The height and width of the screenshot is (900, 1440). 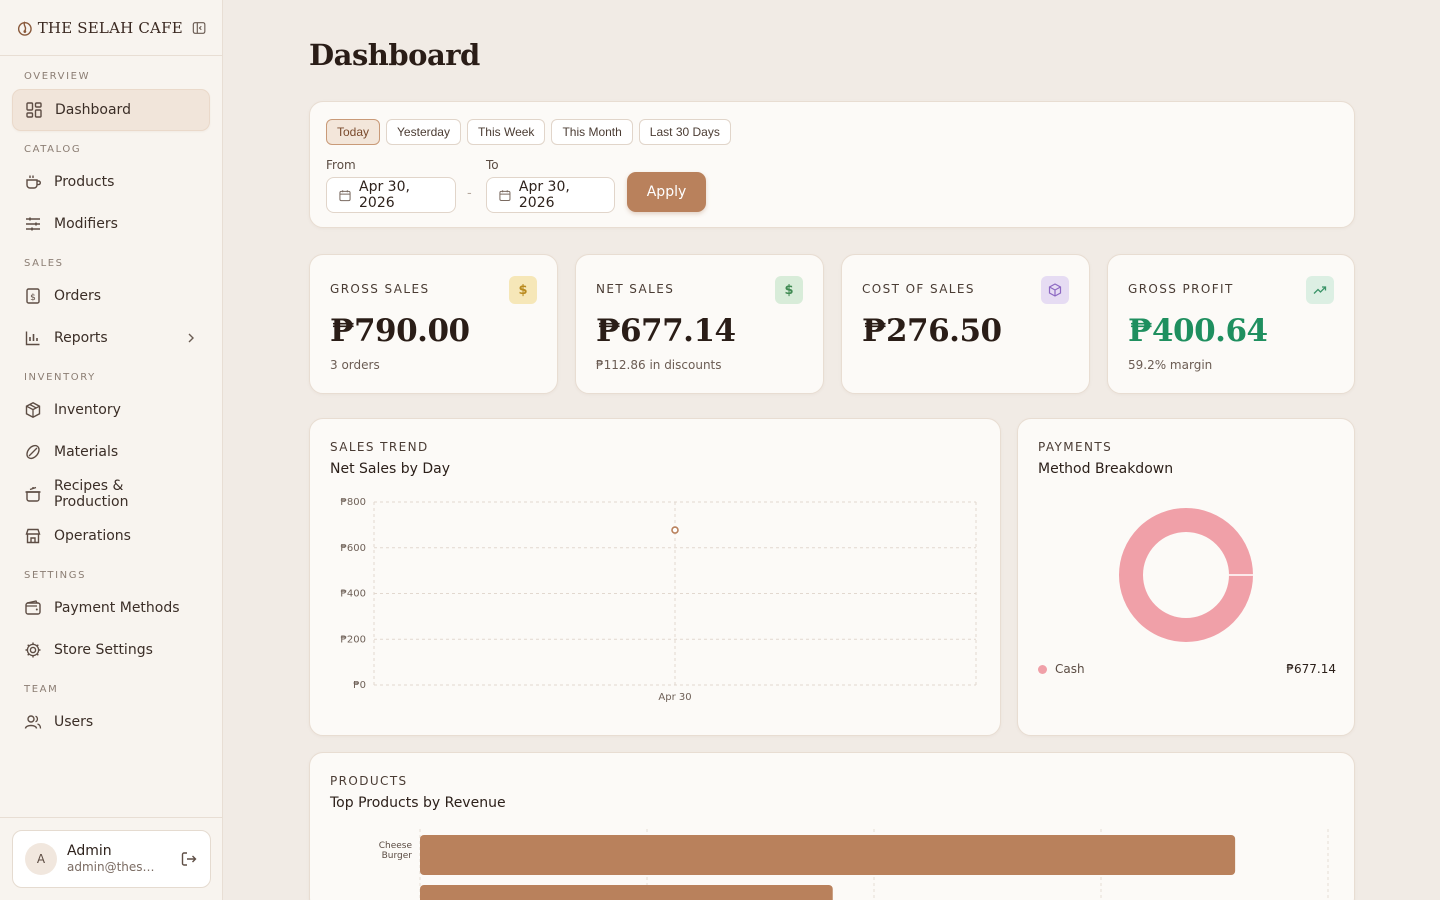 I want to click on coffee-cup-icon, so click(x=33, y=182).